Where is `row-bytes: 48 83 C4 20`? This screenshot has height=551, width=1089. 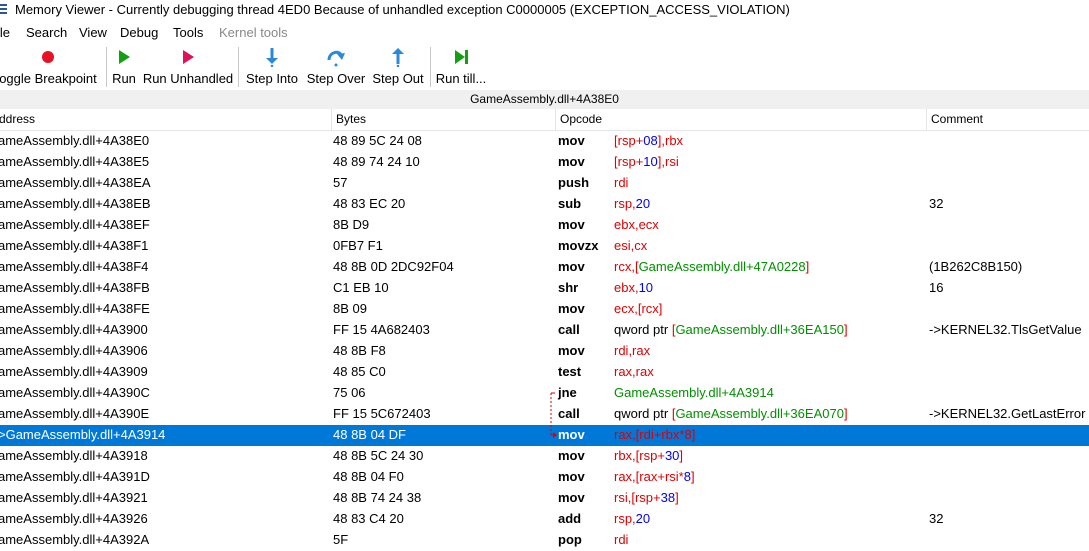
row-bytes: 48 83 C4 20 is located at coordinates (368, 518).